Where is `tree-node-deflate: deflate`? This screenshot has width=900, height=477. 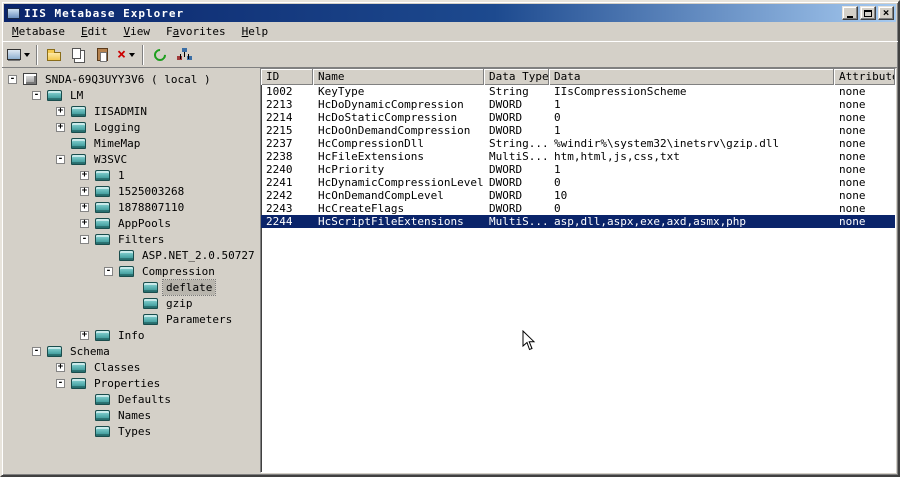
tree-node-deflate: deflate is located at coordinates (130, 287).